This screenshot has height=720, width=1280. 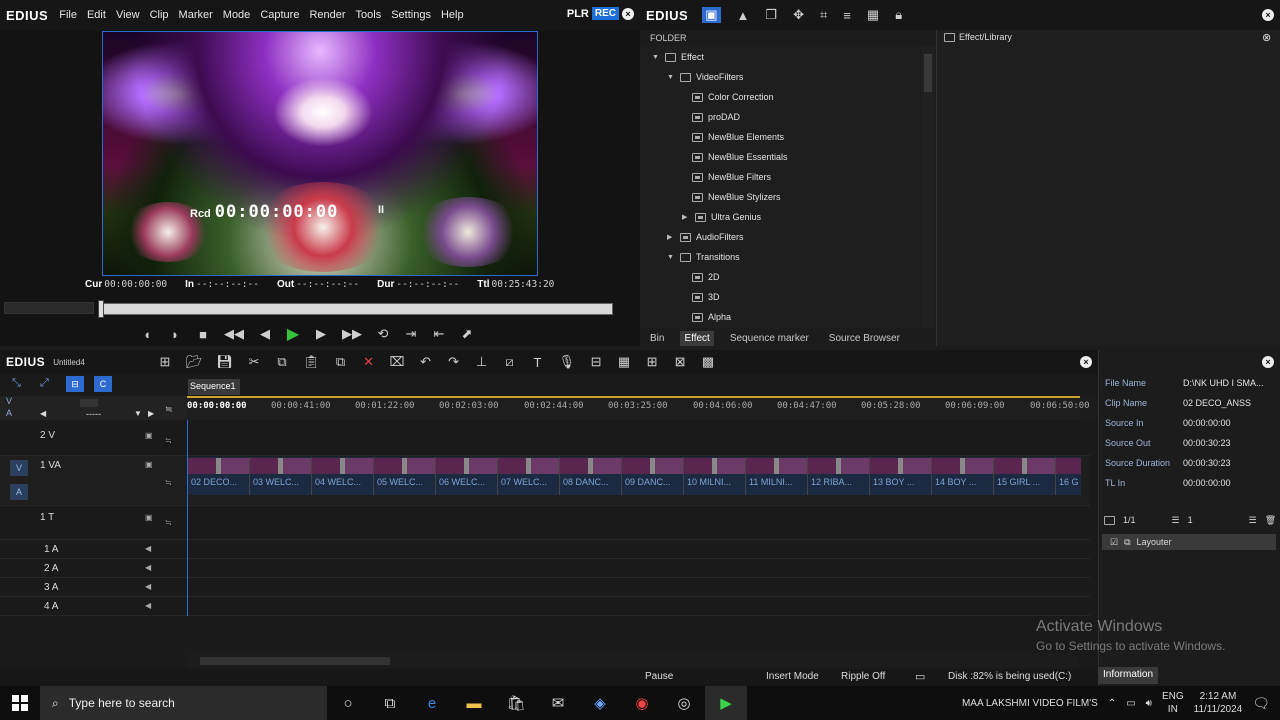 I want to click on app-icon: ◎, so click(x=684, y=703).